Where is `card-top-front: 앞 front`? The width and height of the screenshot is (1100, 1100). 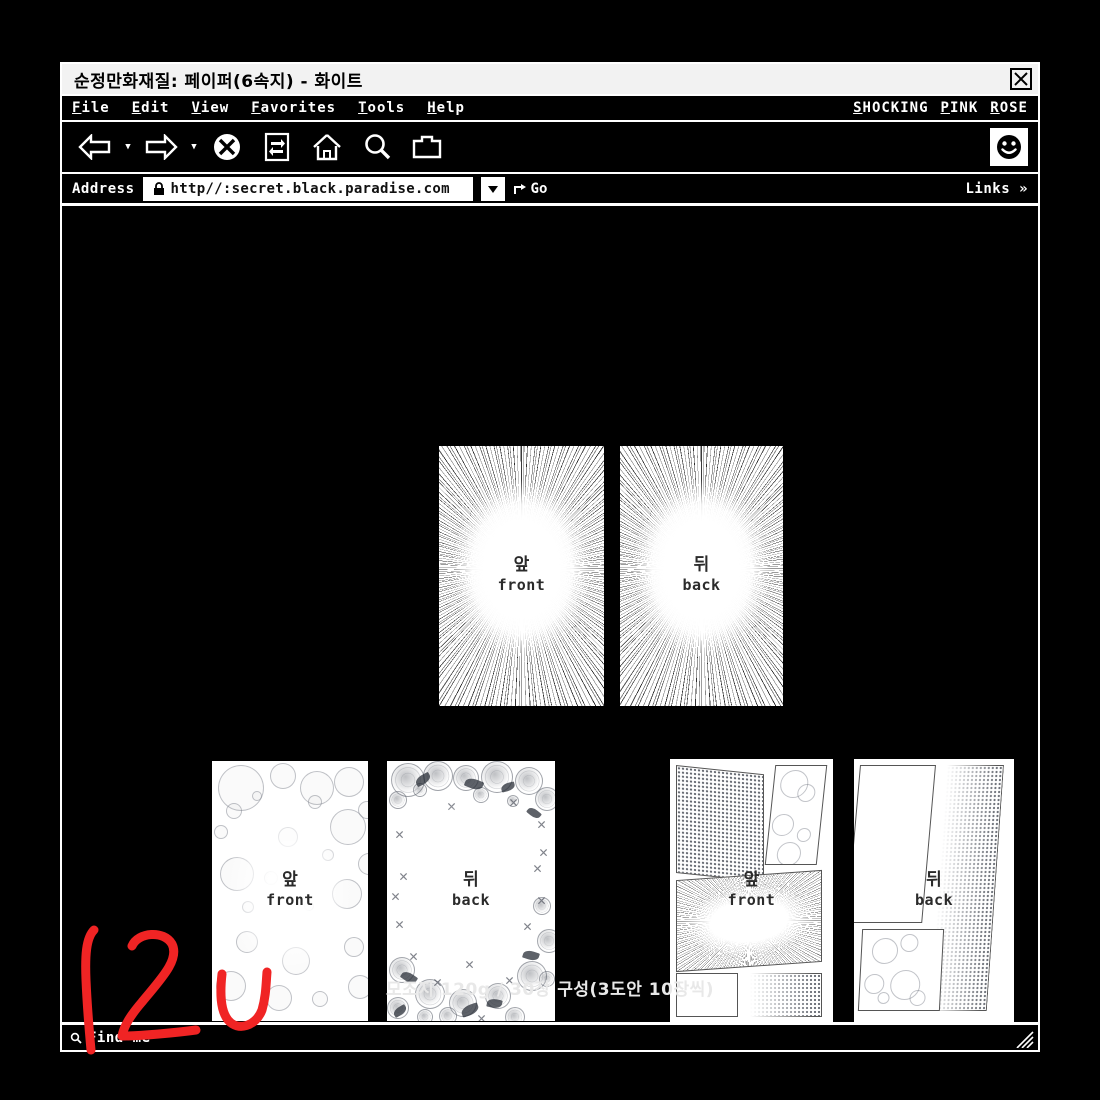
card-top-front: 앞 front is located at coordinates (521, 576).